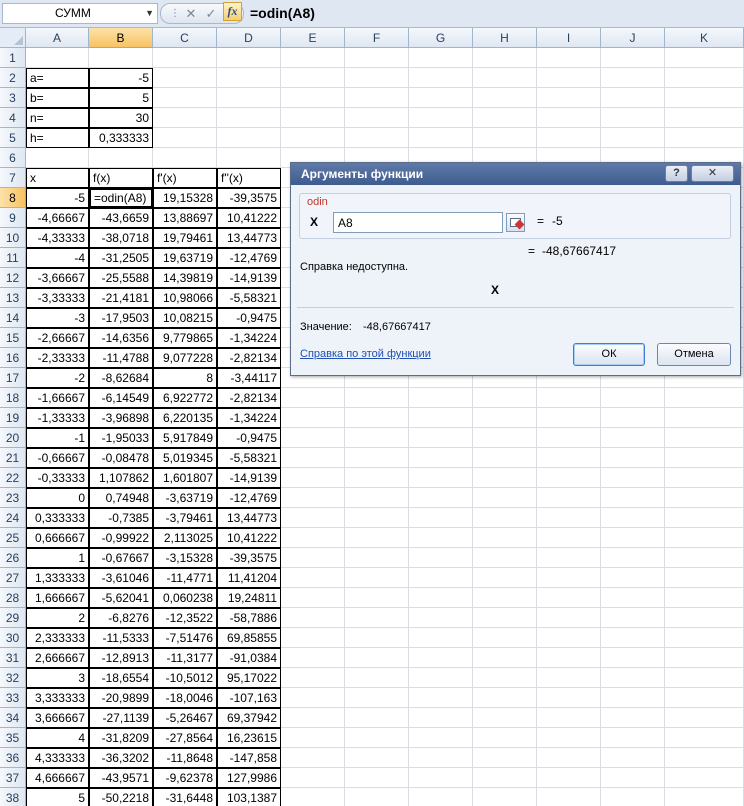 The height and width of the screenshot is (806, 744). What do you see at coordinates (704, 138) in the screenshot?
I see `cell-k5` at bounding box center [704, 138].